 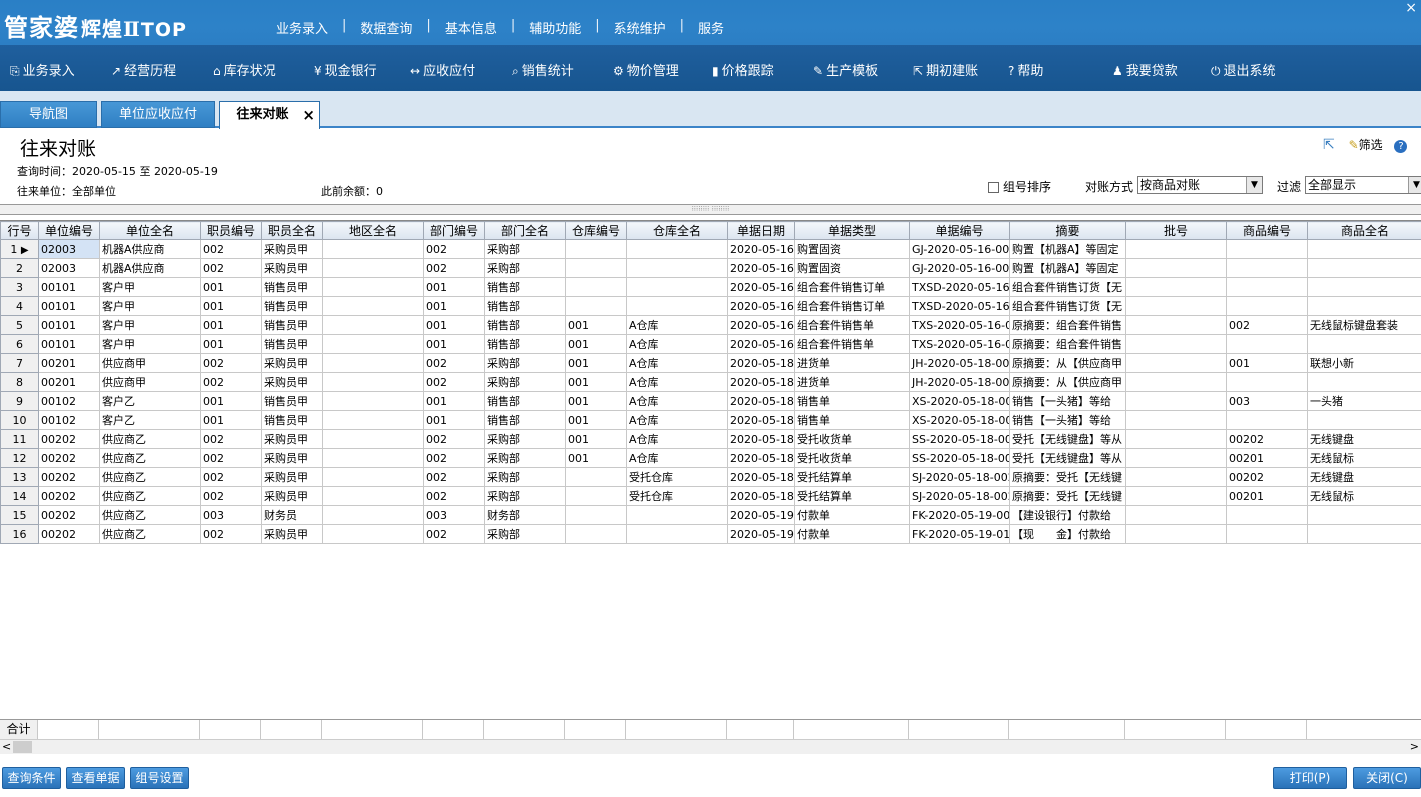 I want to click on column-header: 职员全名, so click(x=292, y=230).